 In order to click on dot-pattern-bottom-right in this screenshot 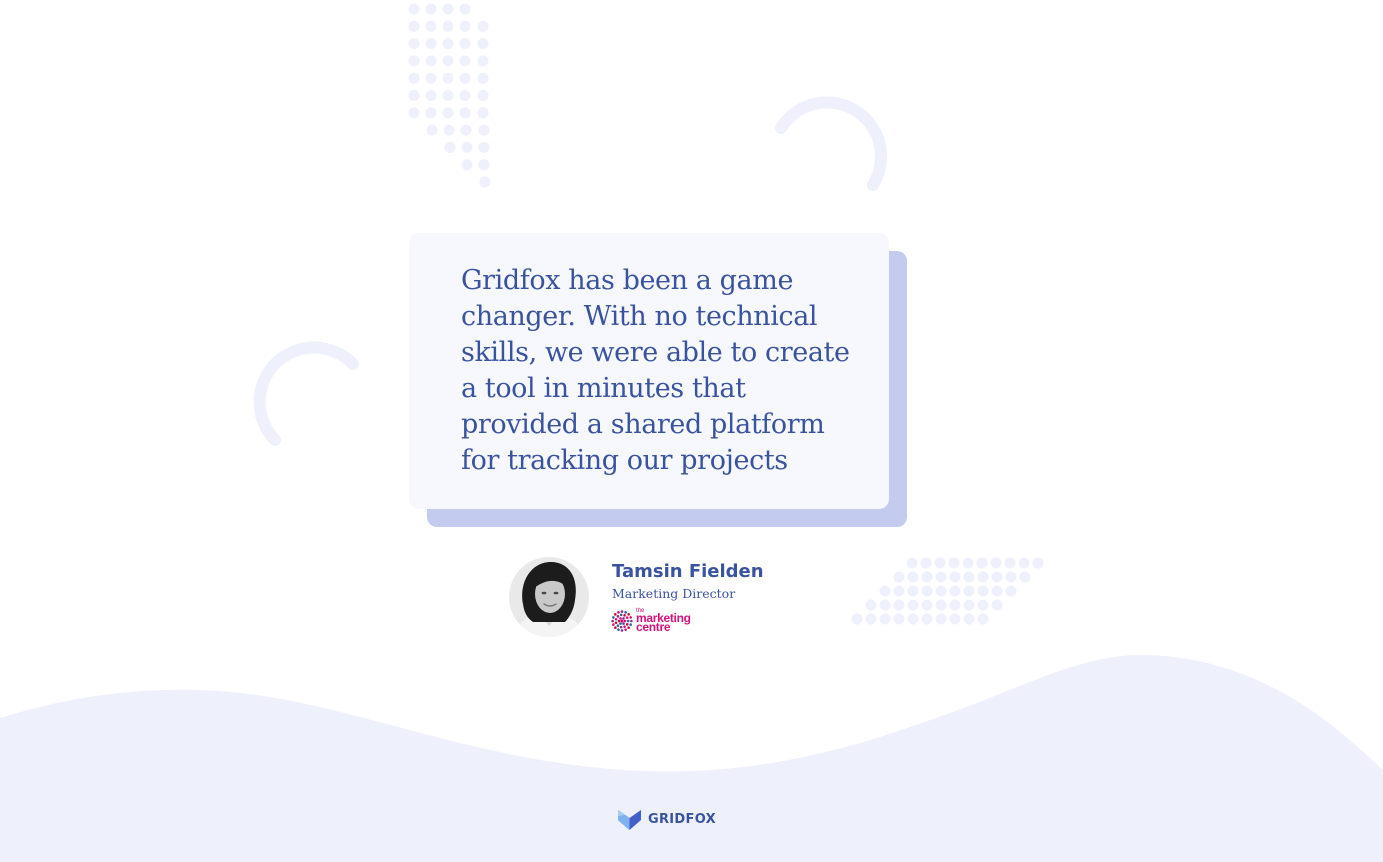, I will do `click(947, 591)`.